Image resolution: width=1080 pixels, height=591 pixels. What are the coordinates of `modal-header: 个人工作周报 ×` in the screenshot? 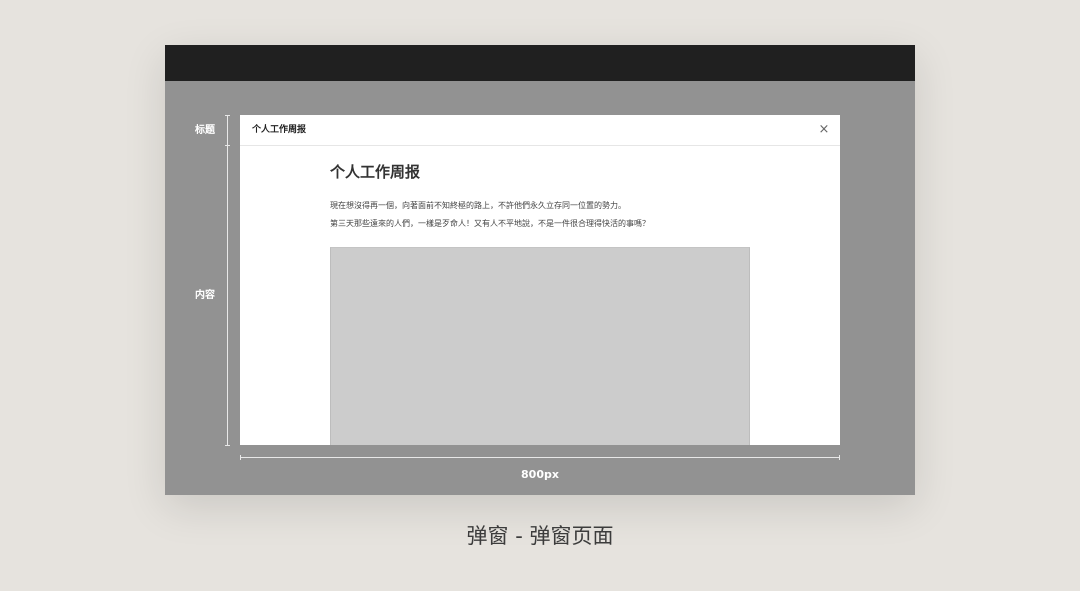 It's located at (540, 130).